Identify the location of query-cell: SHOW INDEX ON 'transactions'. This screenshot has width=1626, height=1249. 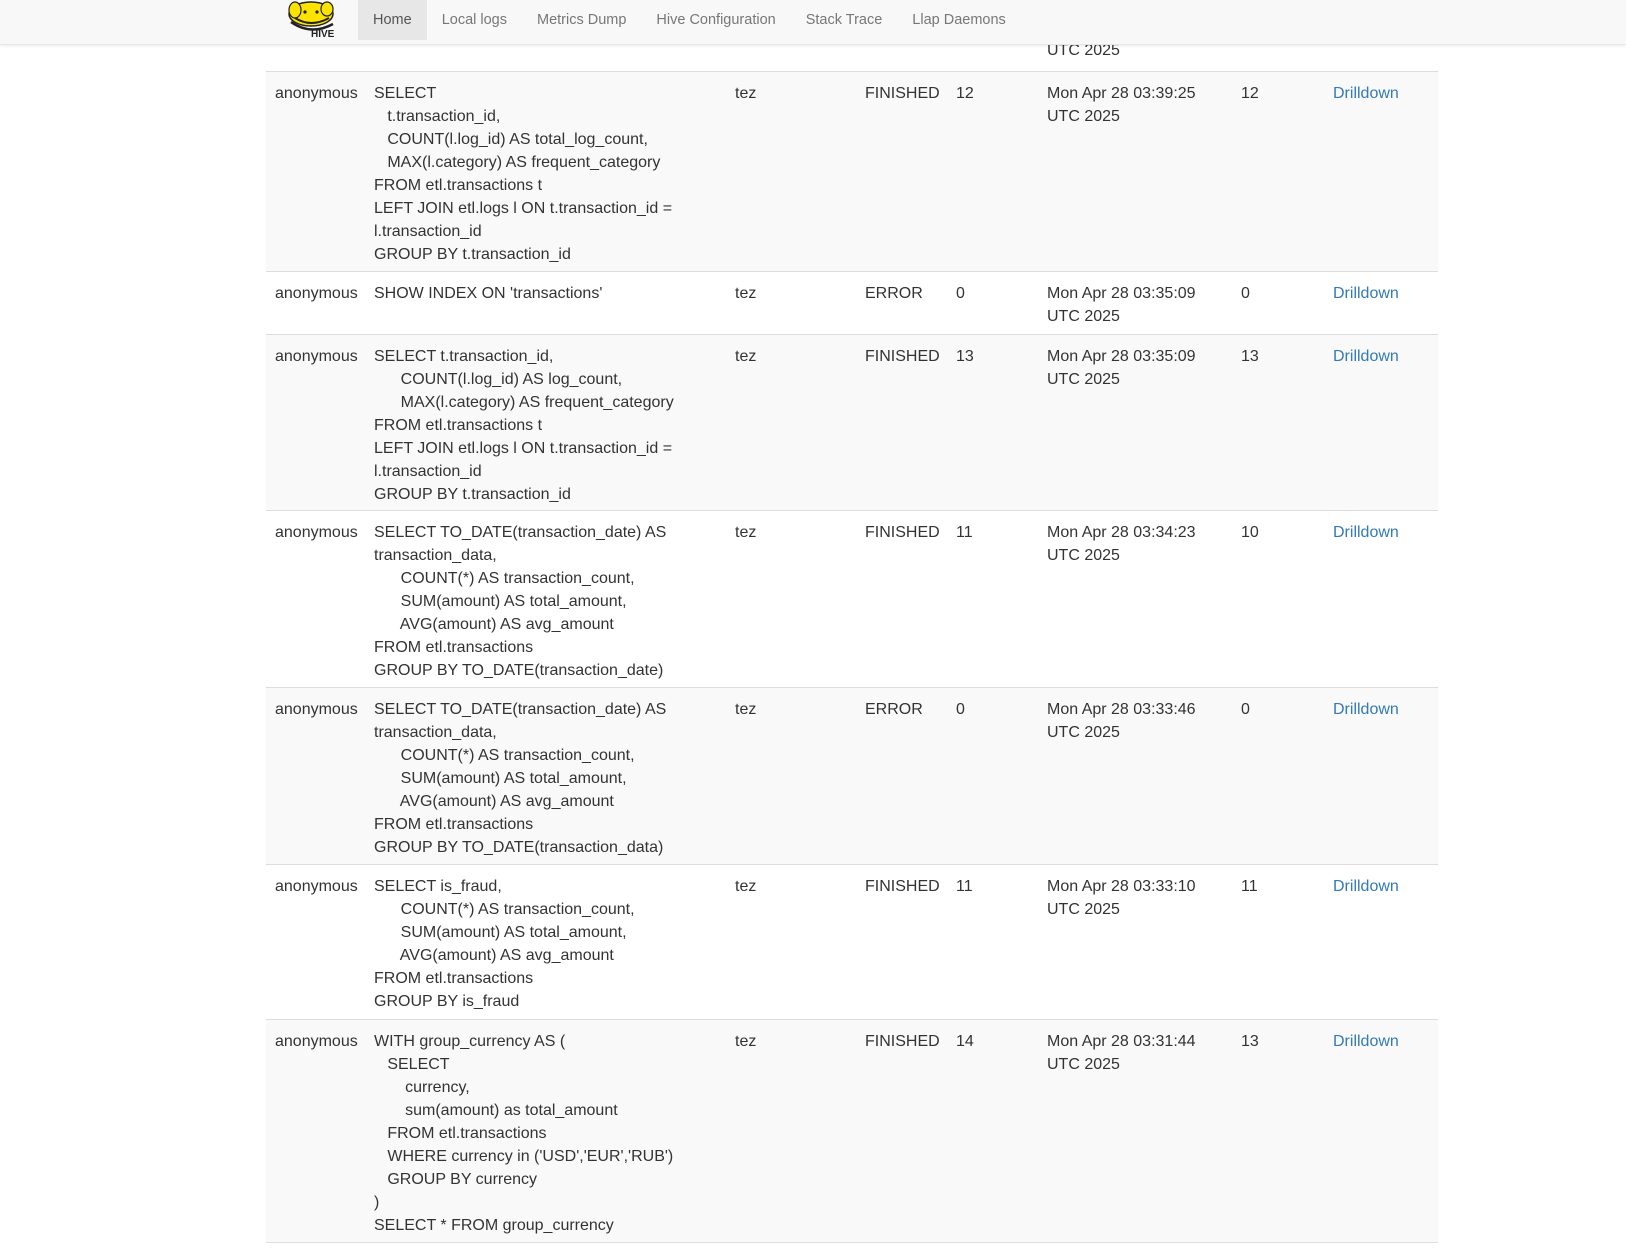
(488, 293).